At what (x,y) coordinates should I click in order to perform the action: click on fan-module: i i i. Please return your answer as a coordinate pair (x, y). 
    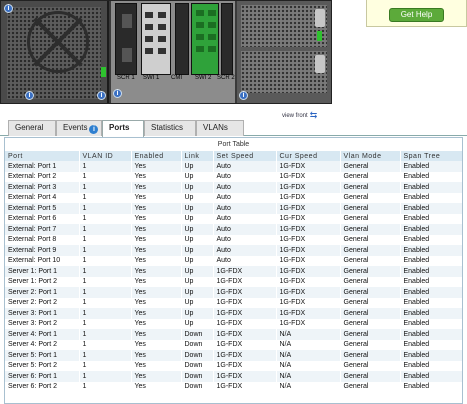
    Looking at the image, I should click on (55, 52).